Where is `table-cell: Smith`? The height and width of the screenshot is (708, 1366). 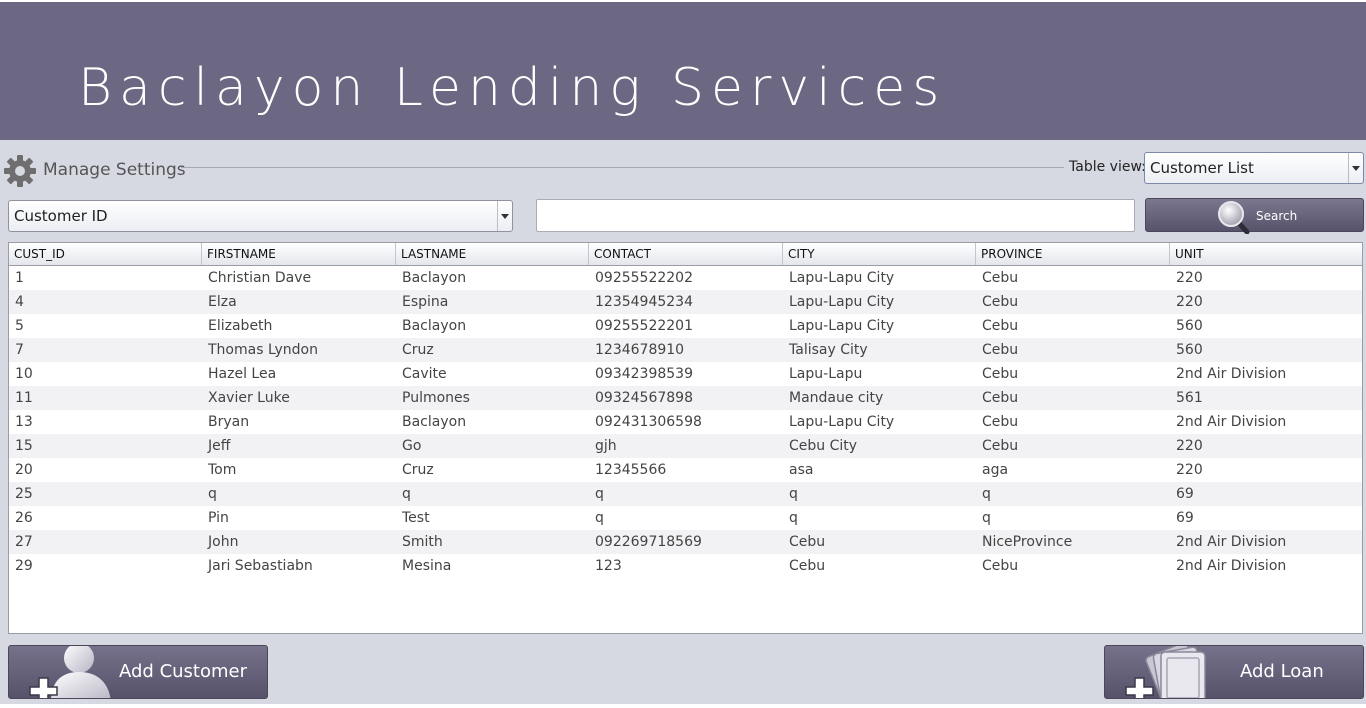
table-cell: Smith is located at coordinates (492, 542).